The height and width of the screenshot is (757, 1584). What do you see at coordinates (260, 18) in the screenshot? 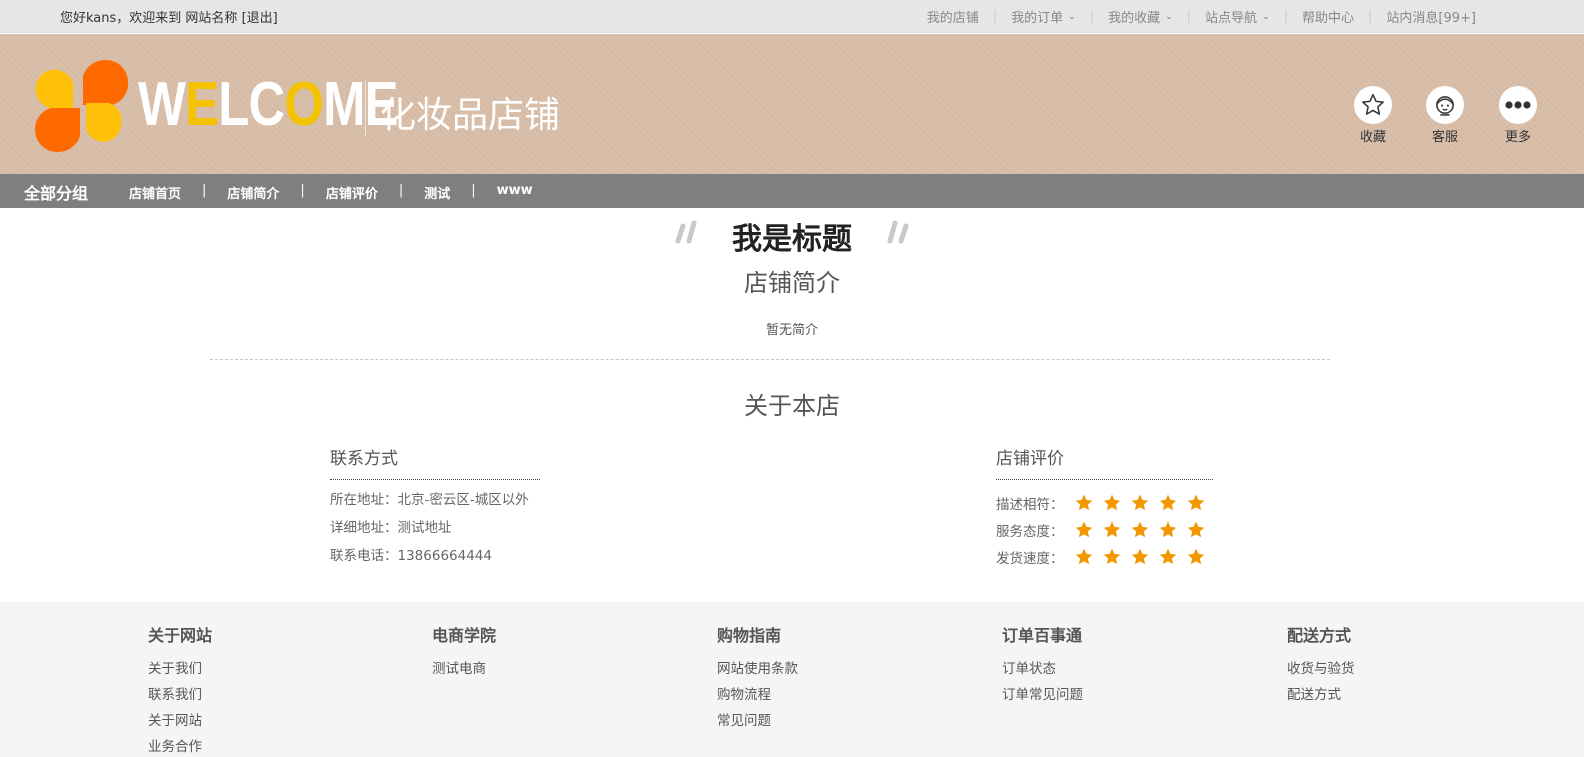
I see `logout-link: [退出]` at bounding box center [260, 18].